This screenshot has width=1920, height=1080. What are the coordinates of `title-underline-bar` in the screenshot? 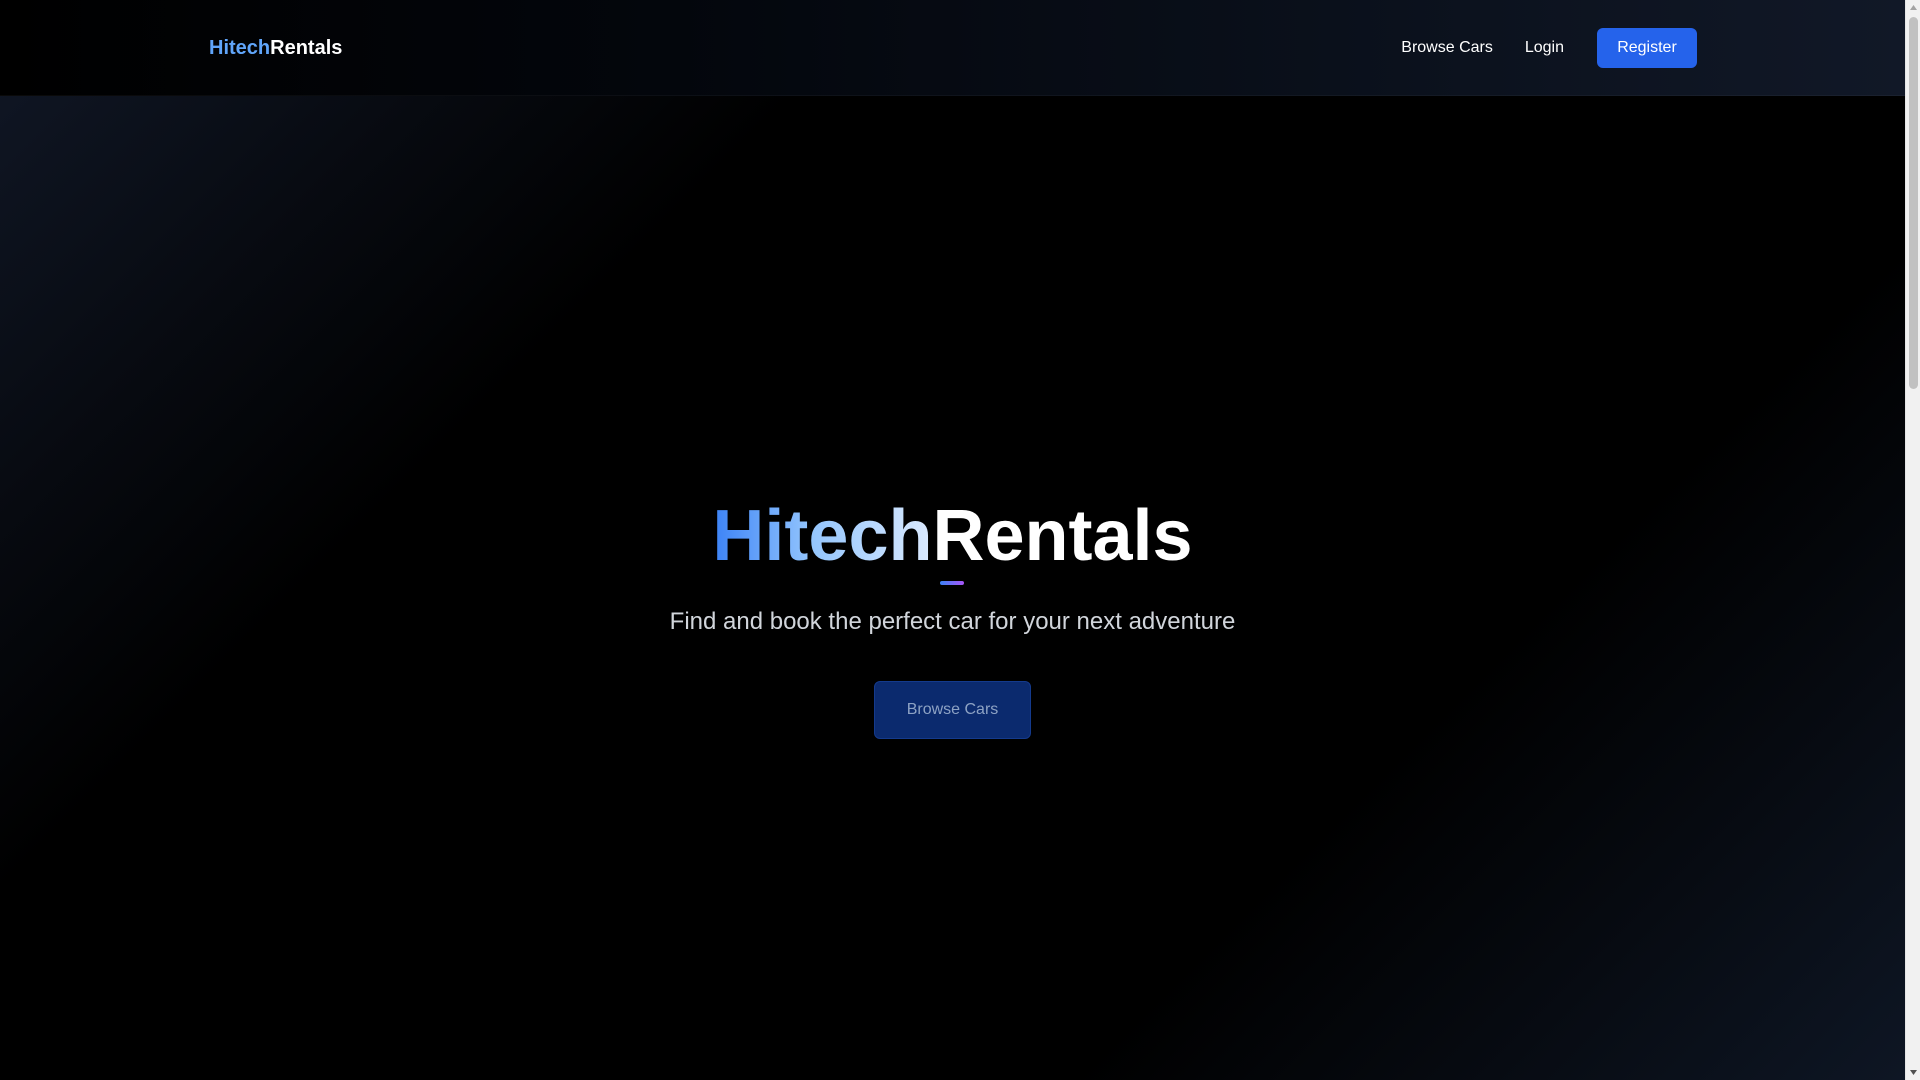 It's located at (952, 583).